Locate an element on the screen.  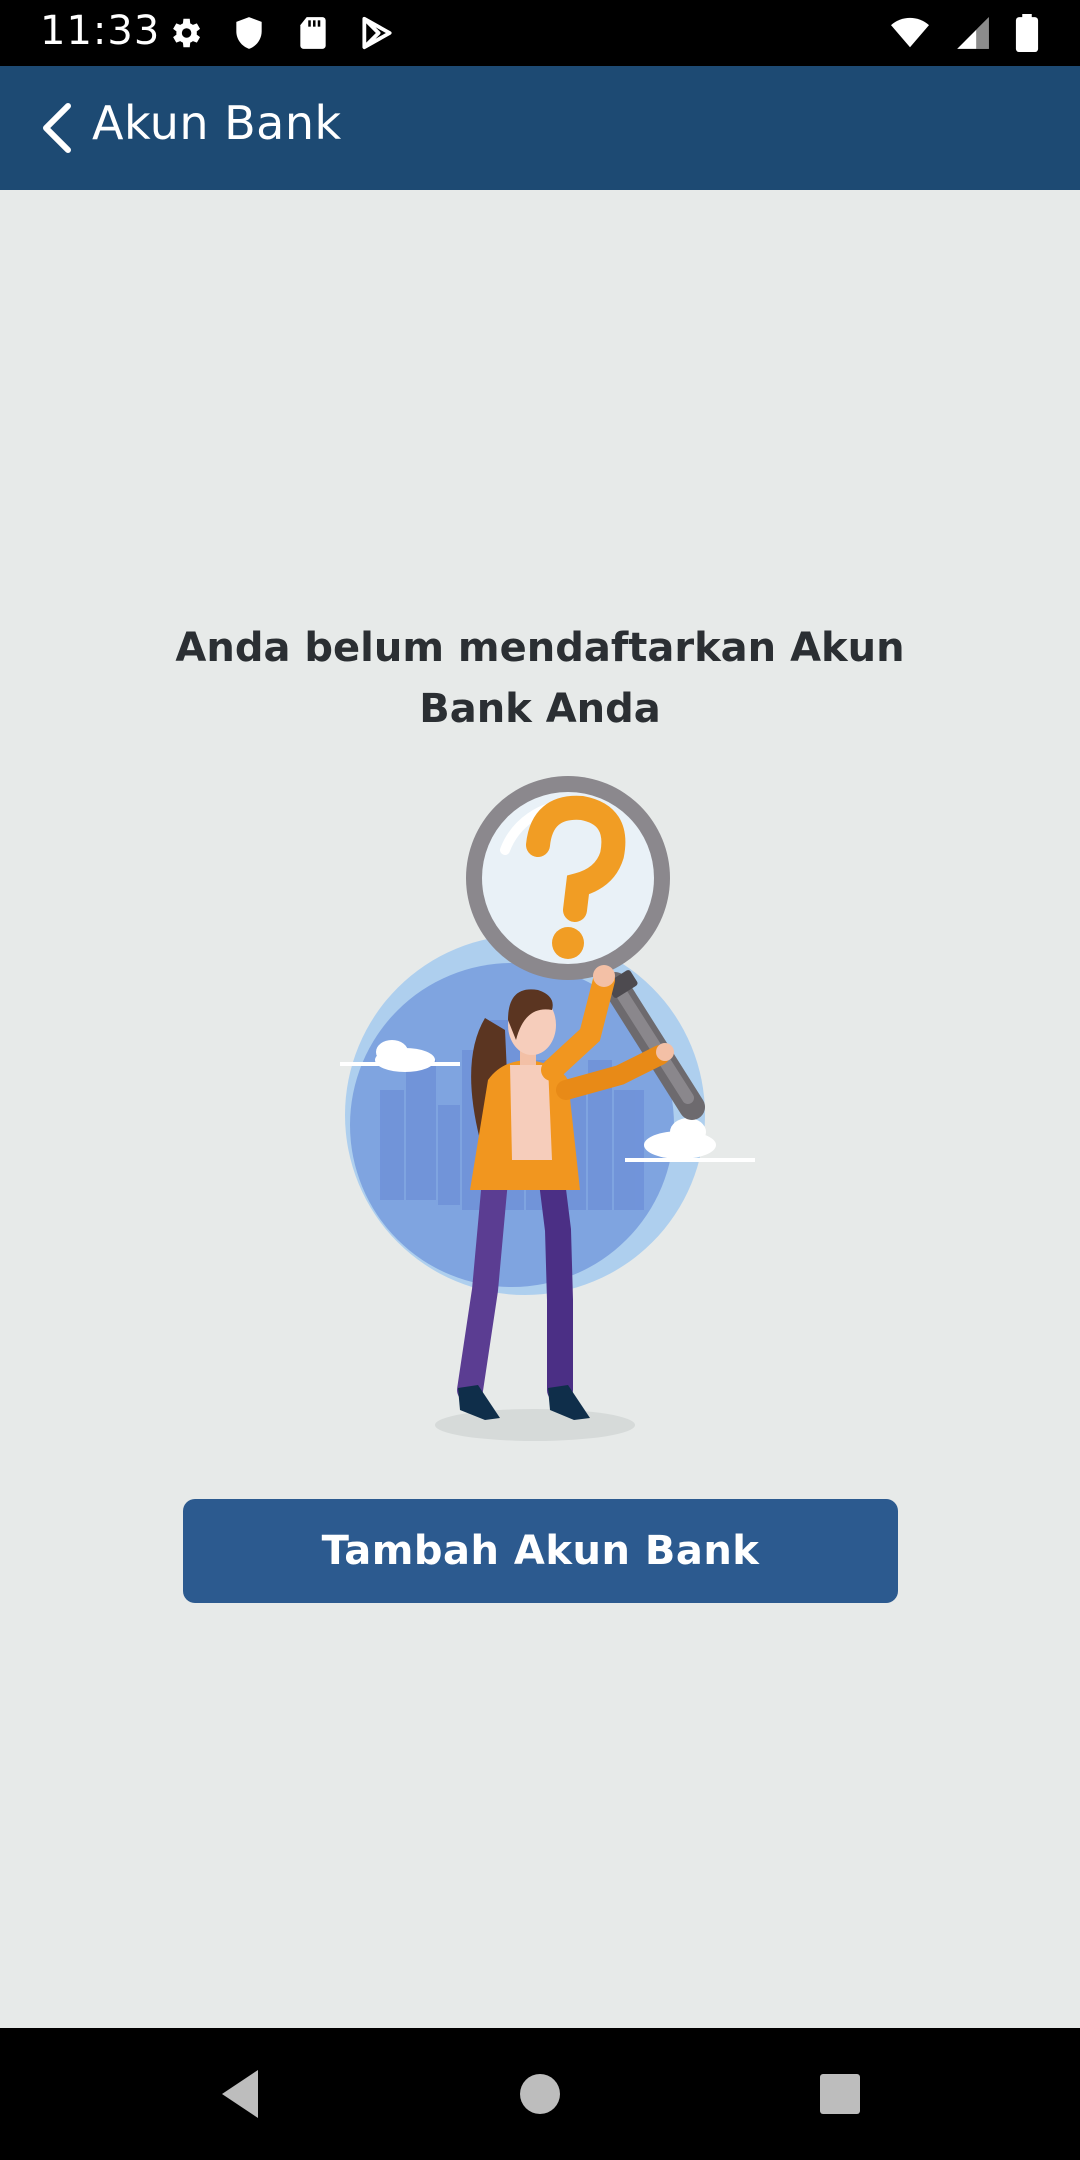
battery-icon is located at coordinates (1027, 33).